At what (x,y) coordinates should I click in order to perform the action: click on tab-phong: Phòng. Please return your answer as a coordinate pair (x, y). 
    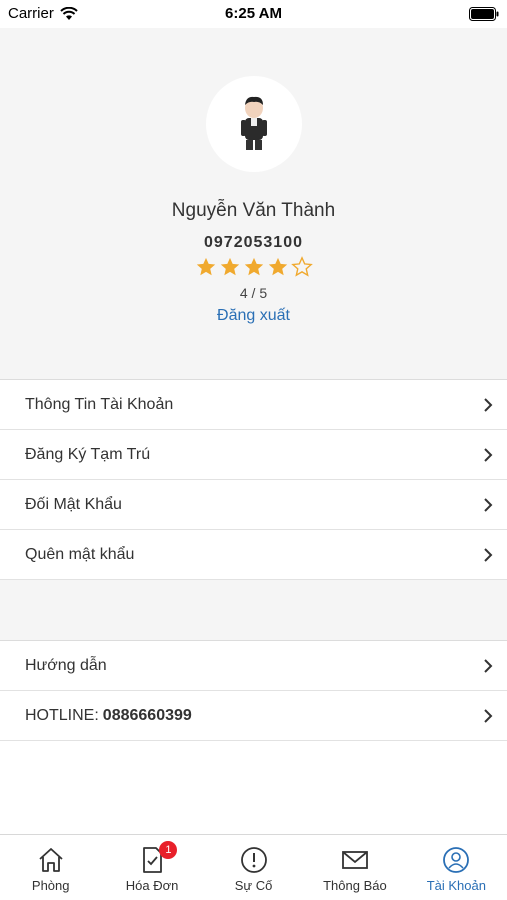
    Looking at the image, I should click on (50, 867).